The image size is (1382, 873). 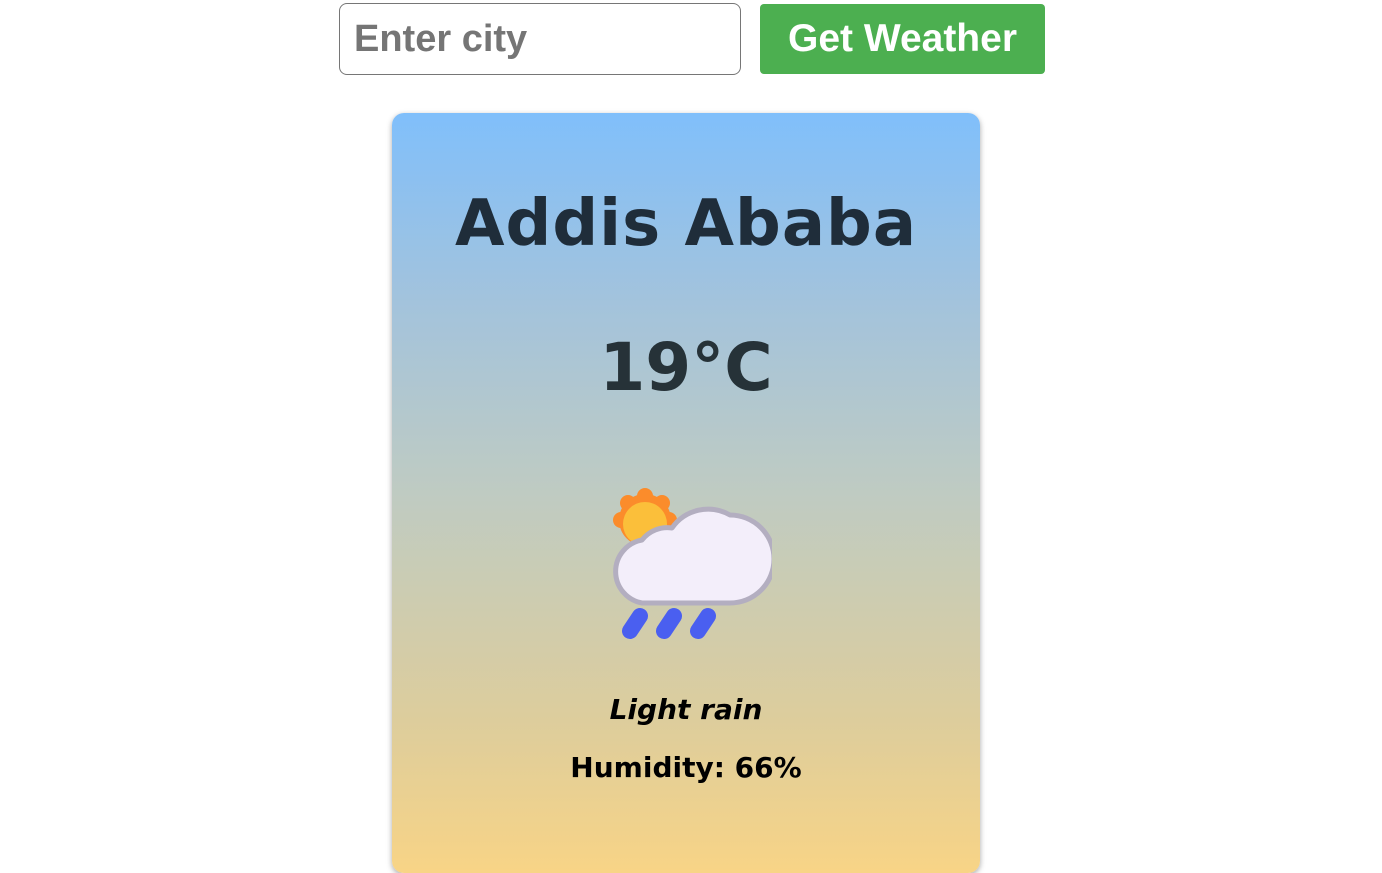 I want to click on get-weather-button: Get Weather, so click(x=902, y=39).